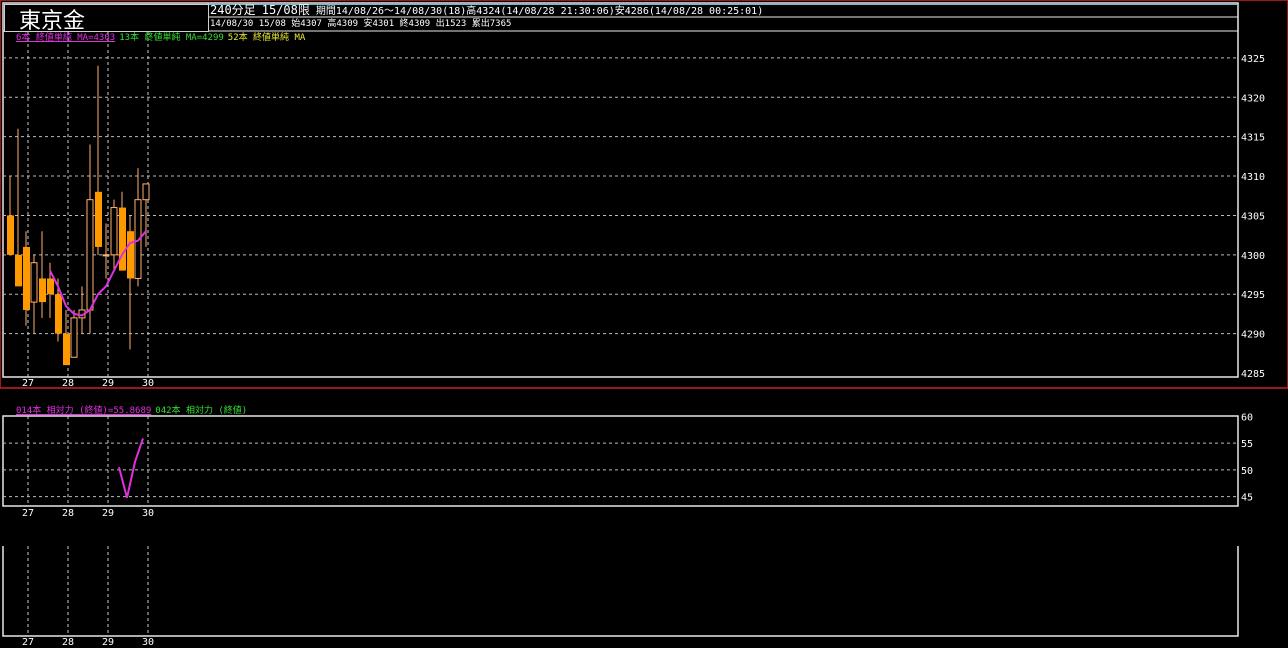 Image resolution: width=1288 pixels, height=648 pixels. Describe the element at coordinates (285, 10) in the screenshot. I see `contract-label: 15/08限` at that location.